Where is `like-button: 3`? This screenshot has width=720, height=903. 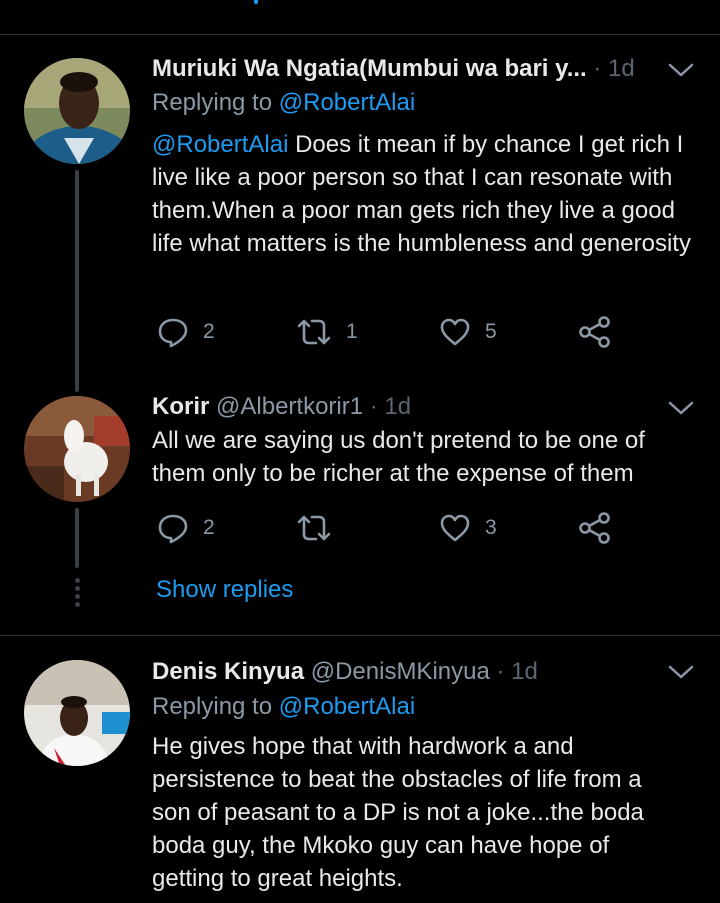 like-button: 3 is located at coordinates (468, 528).